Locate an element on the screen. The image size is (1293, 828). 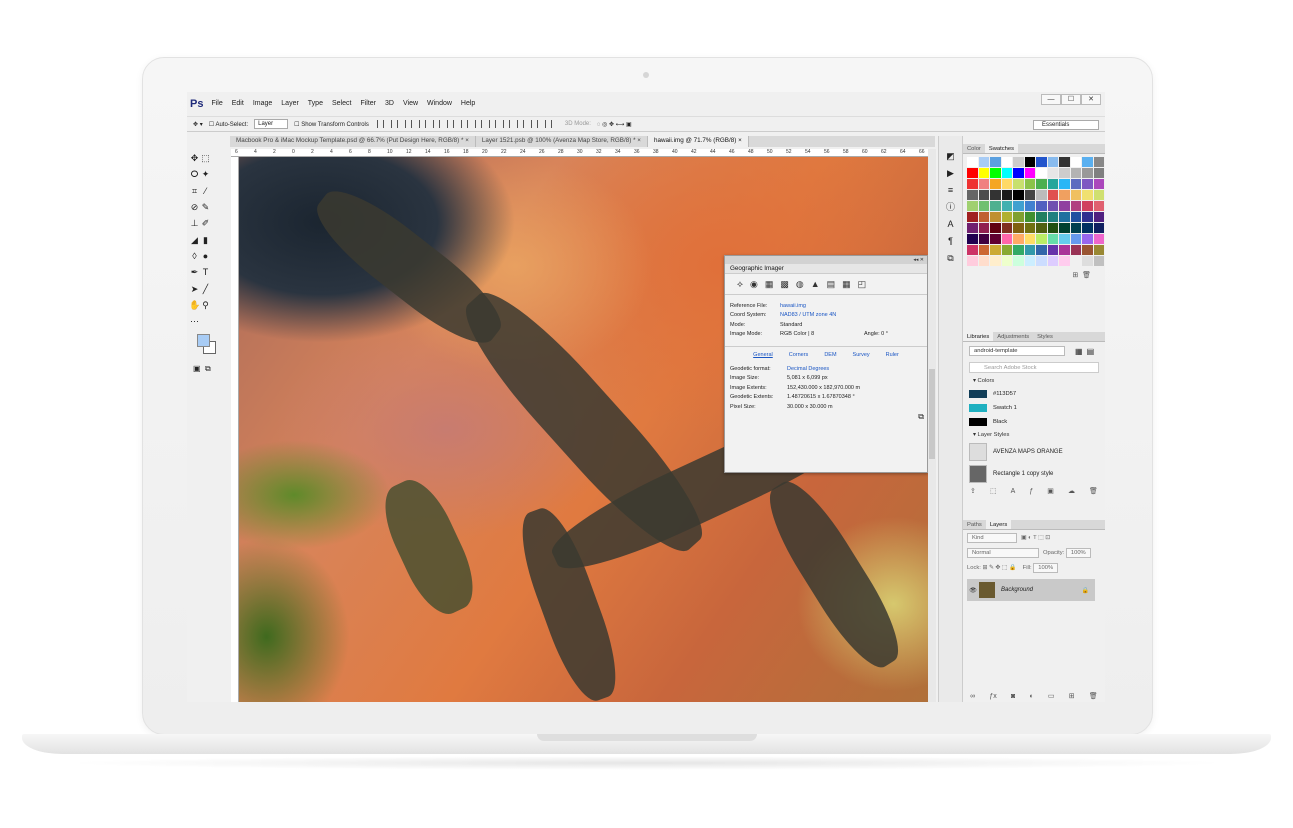
transform-controls-checkbox: ☐ Show Transform Controls is located at coordinates (331, 124).